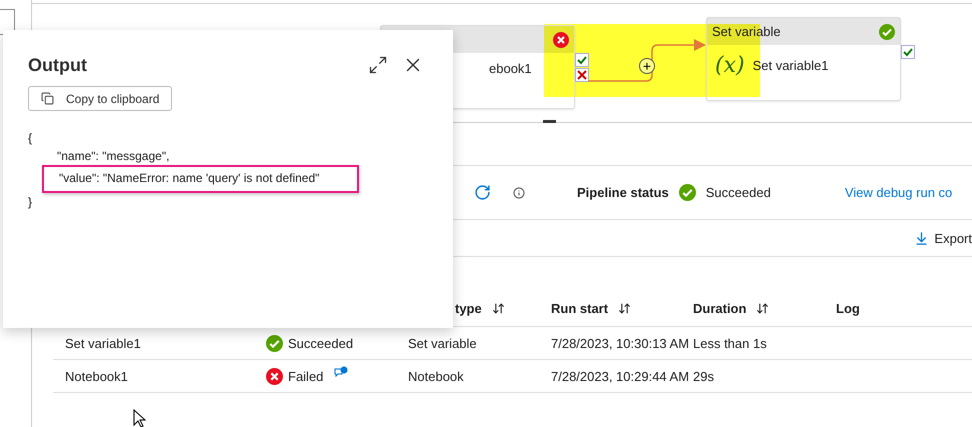 Image resolution: width=972 pixels, height=427 pixels. What do you see at coordinates (549, 121) in the screenshot?
I see `tab-indicator` at bounding box center [549, 121].